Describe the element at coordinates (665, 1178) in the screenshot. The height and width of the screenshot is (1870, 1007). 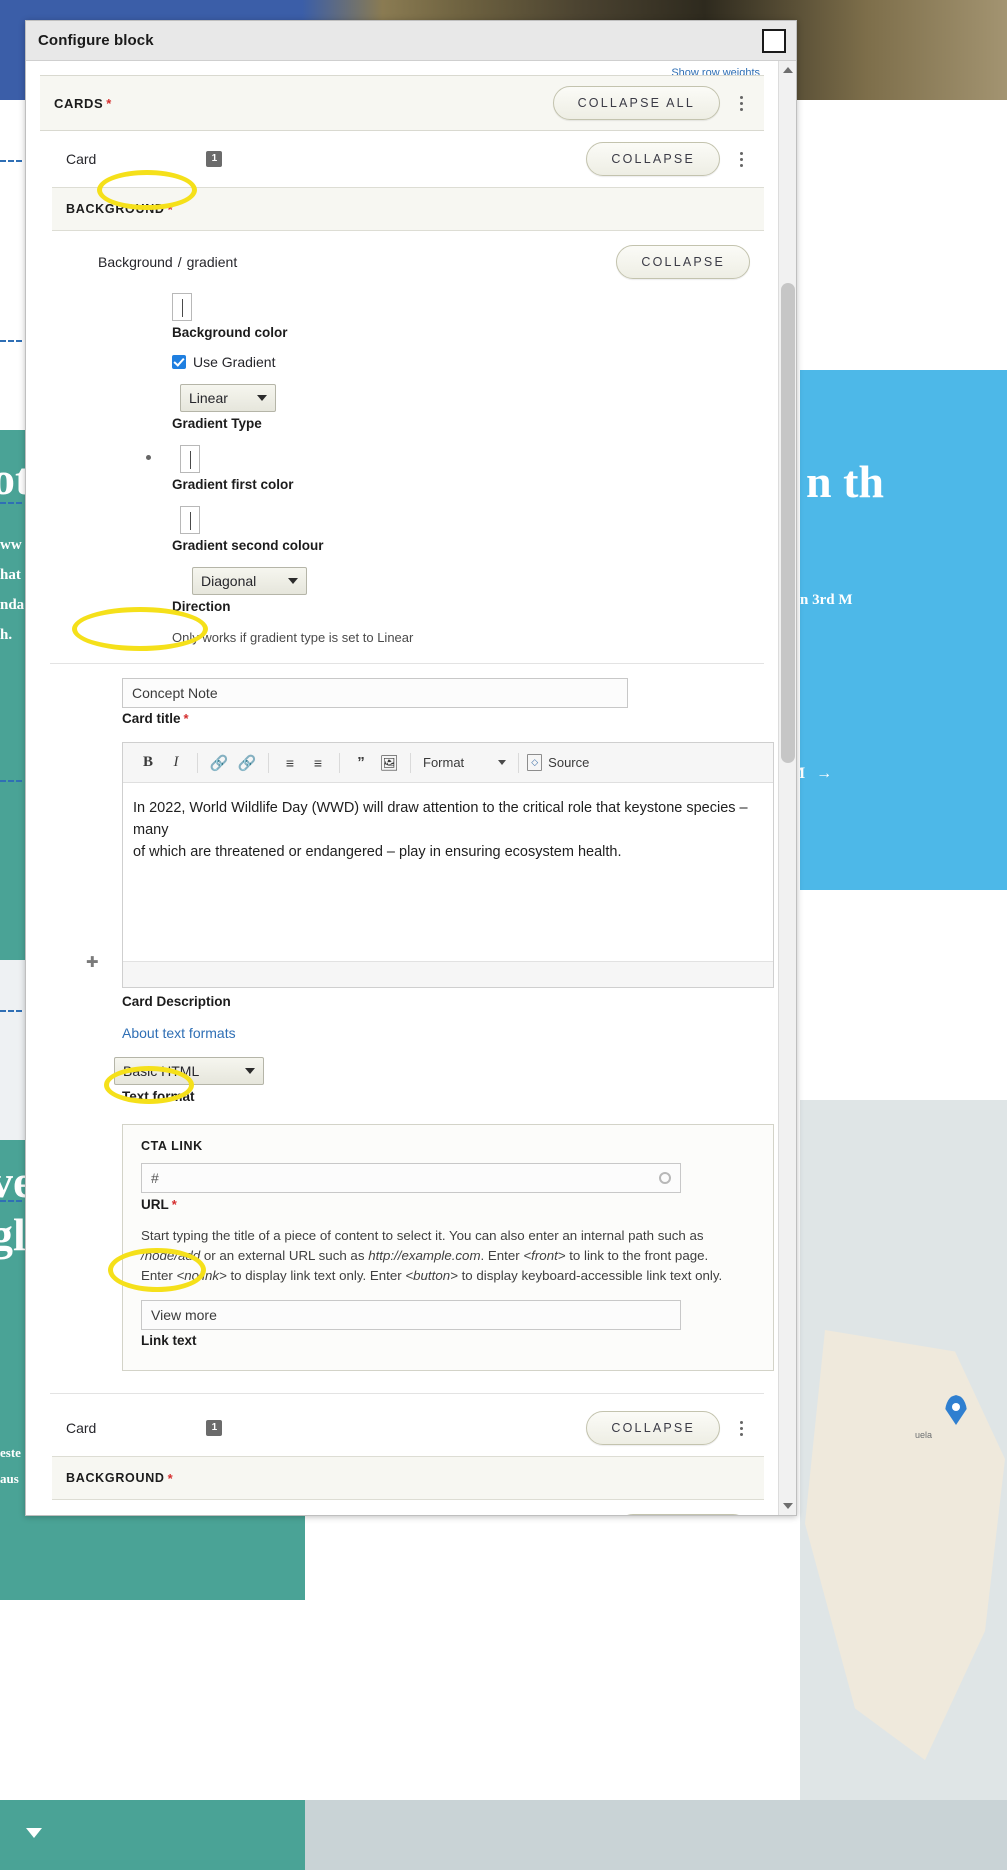
I see `autocomplete-throbber-icon` at that location.